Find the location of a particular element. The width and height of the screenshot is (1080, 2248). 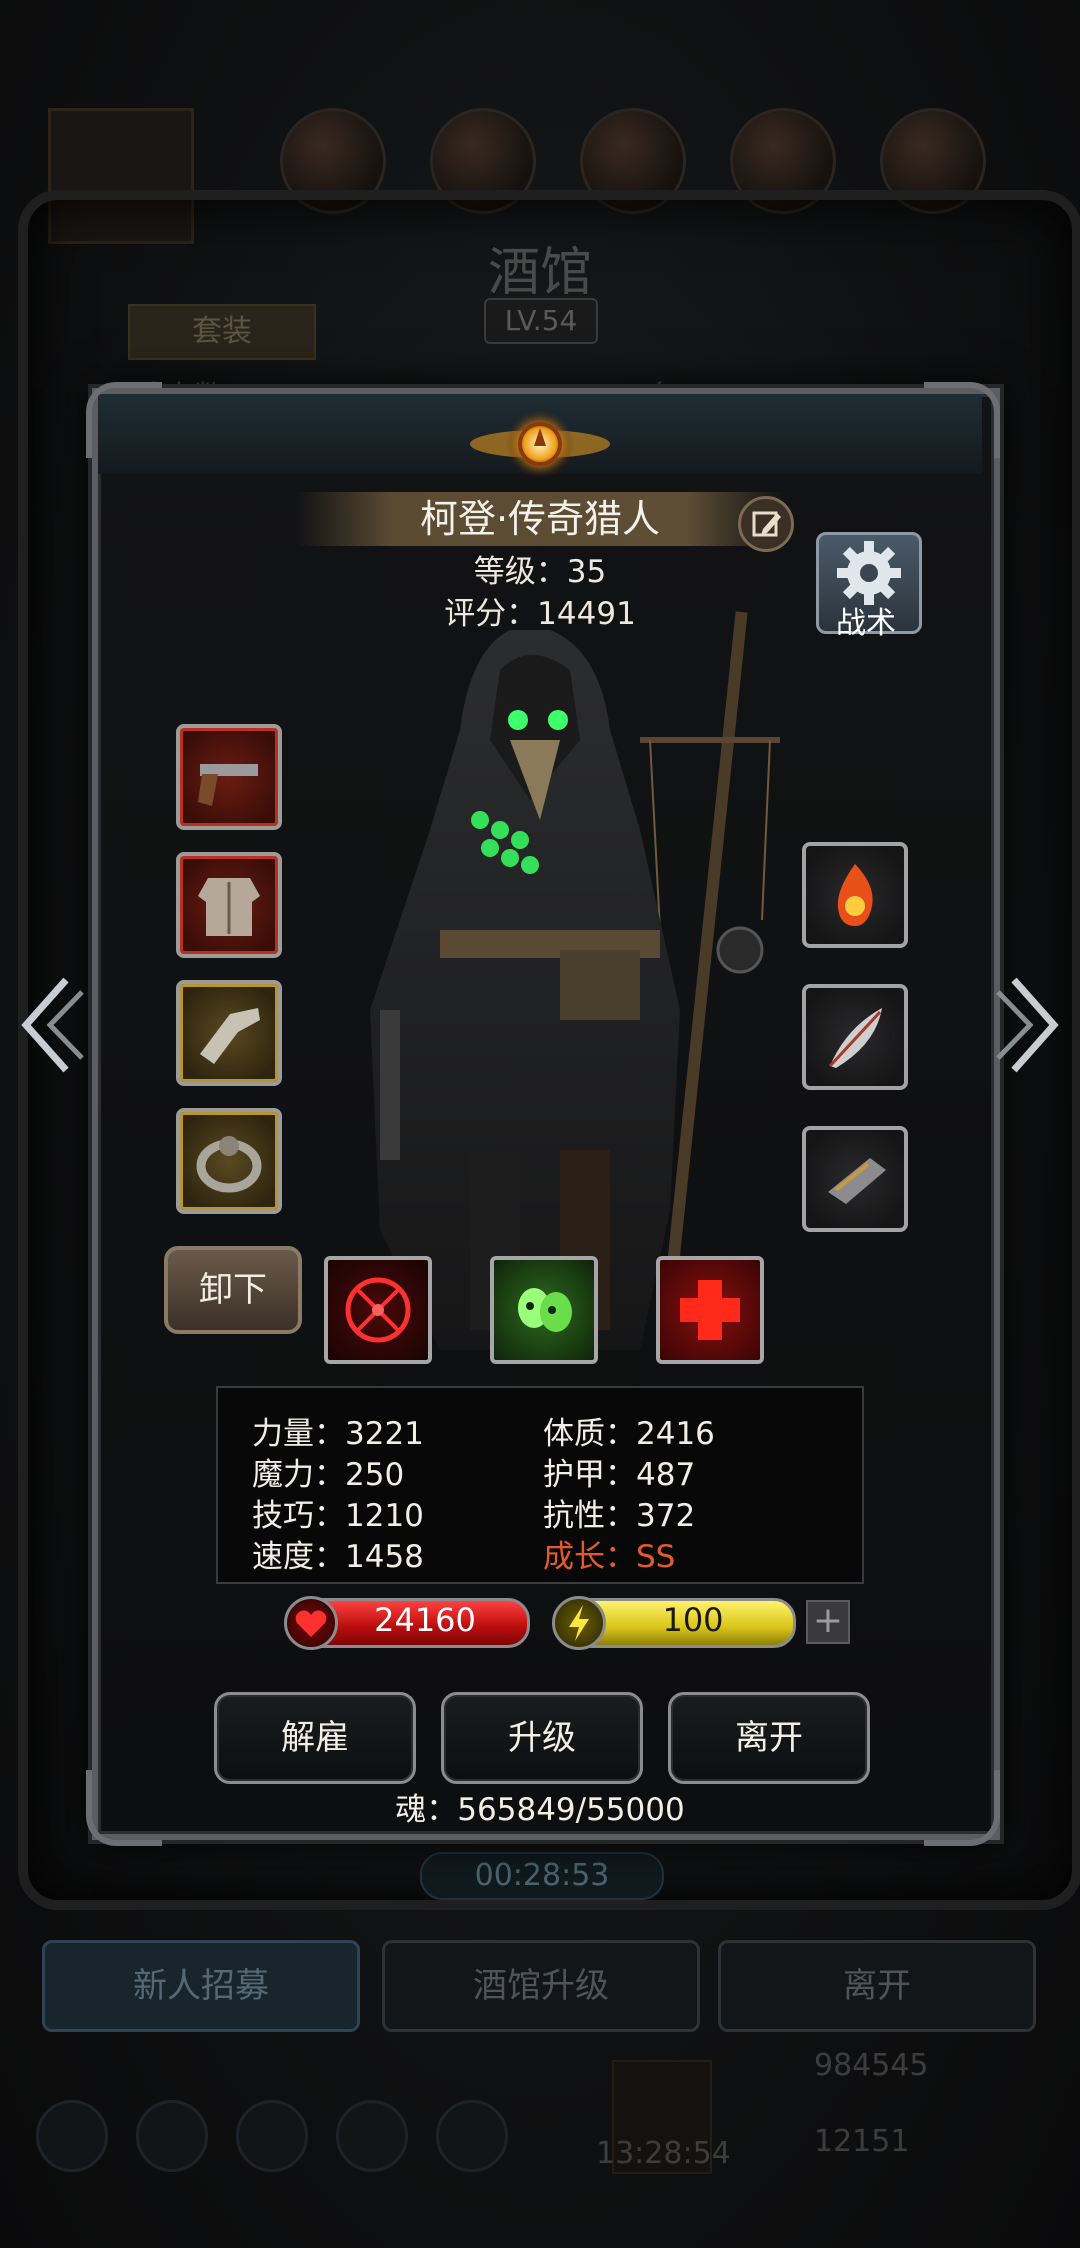

energy-value: 100 is located at coordinates (693, 1620).